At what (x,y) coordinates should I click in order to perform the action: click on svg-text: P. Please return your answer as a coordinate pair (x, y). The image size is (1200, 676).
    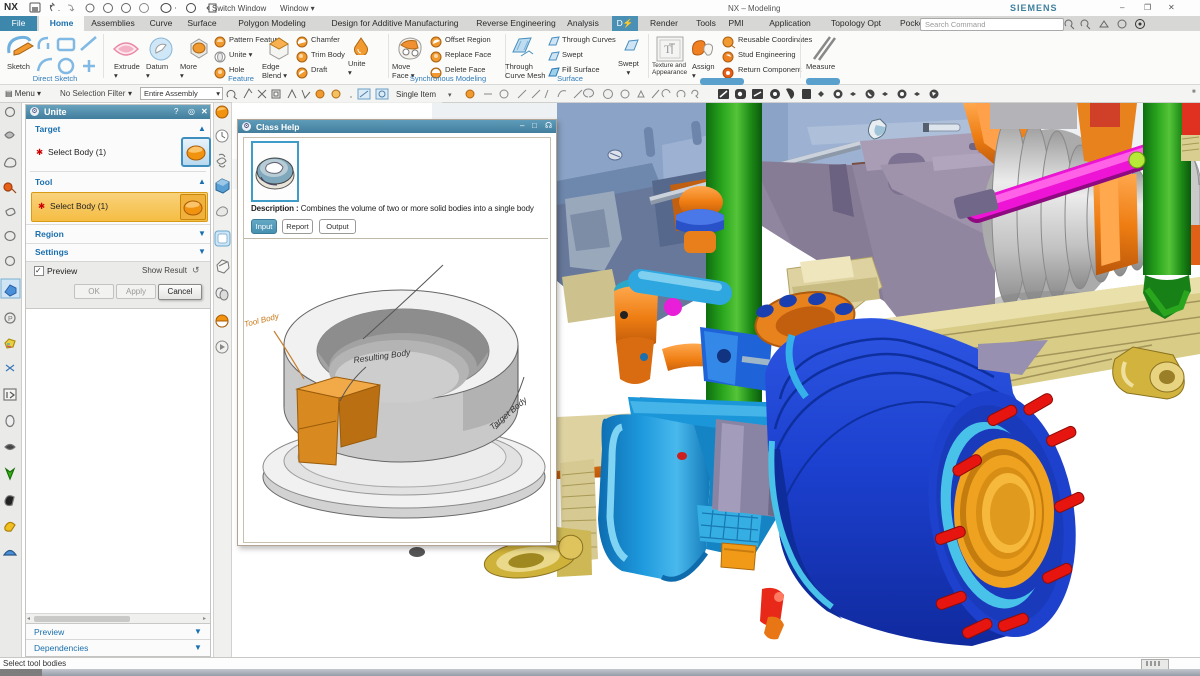
    Looking at the image, I should click on (10, 319).